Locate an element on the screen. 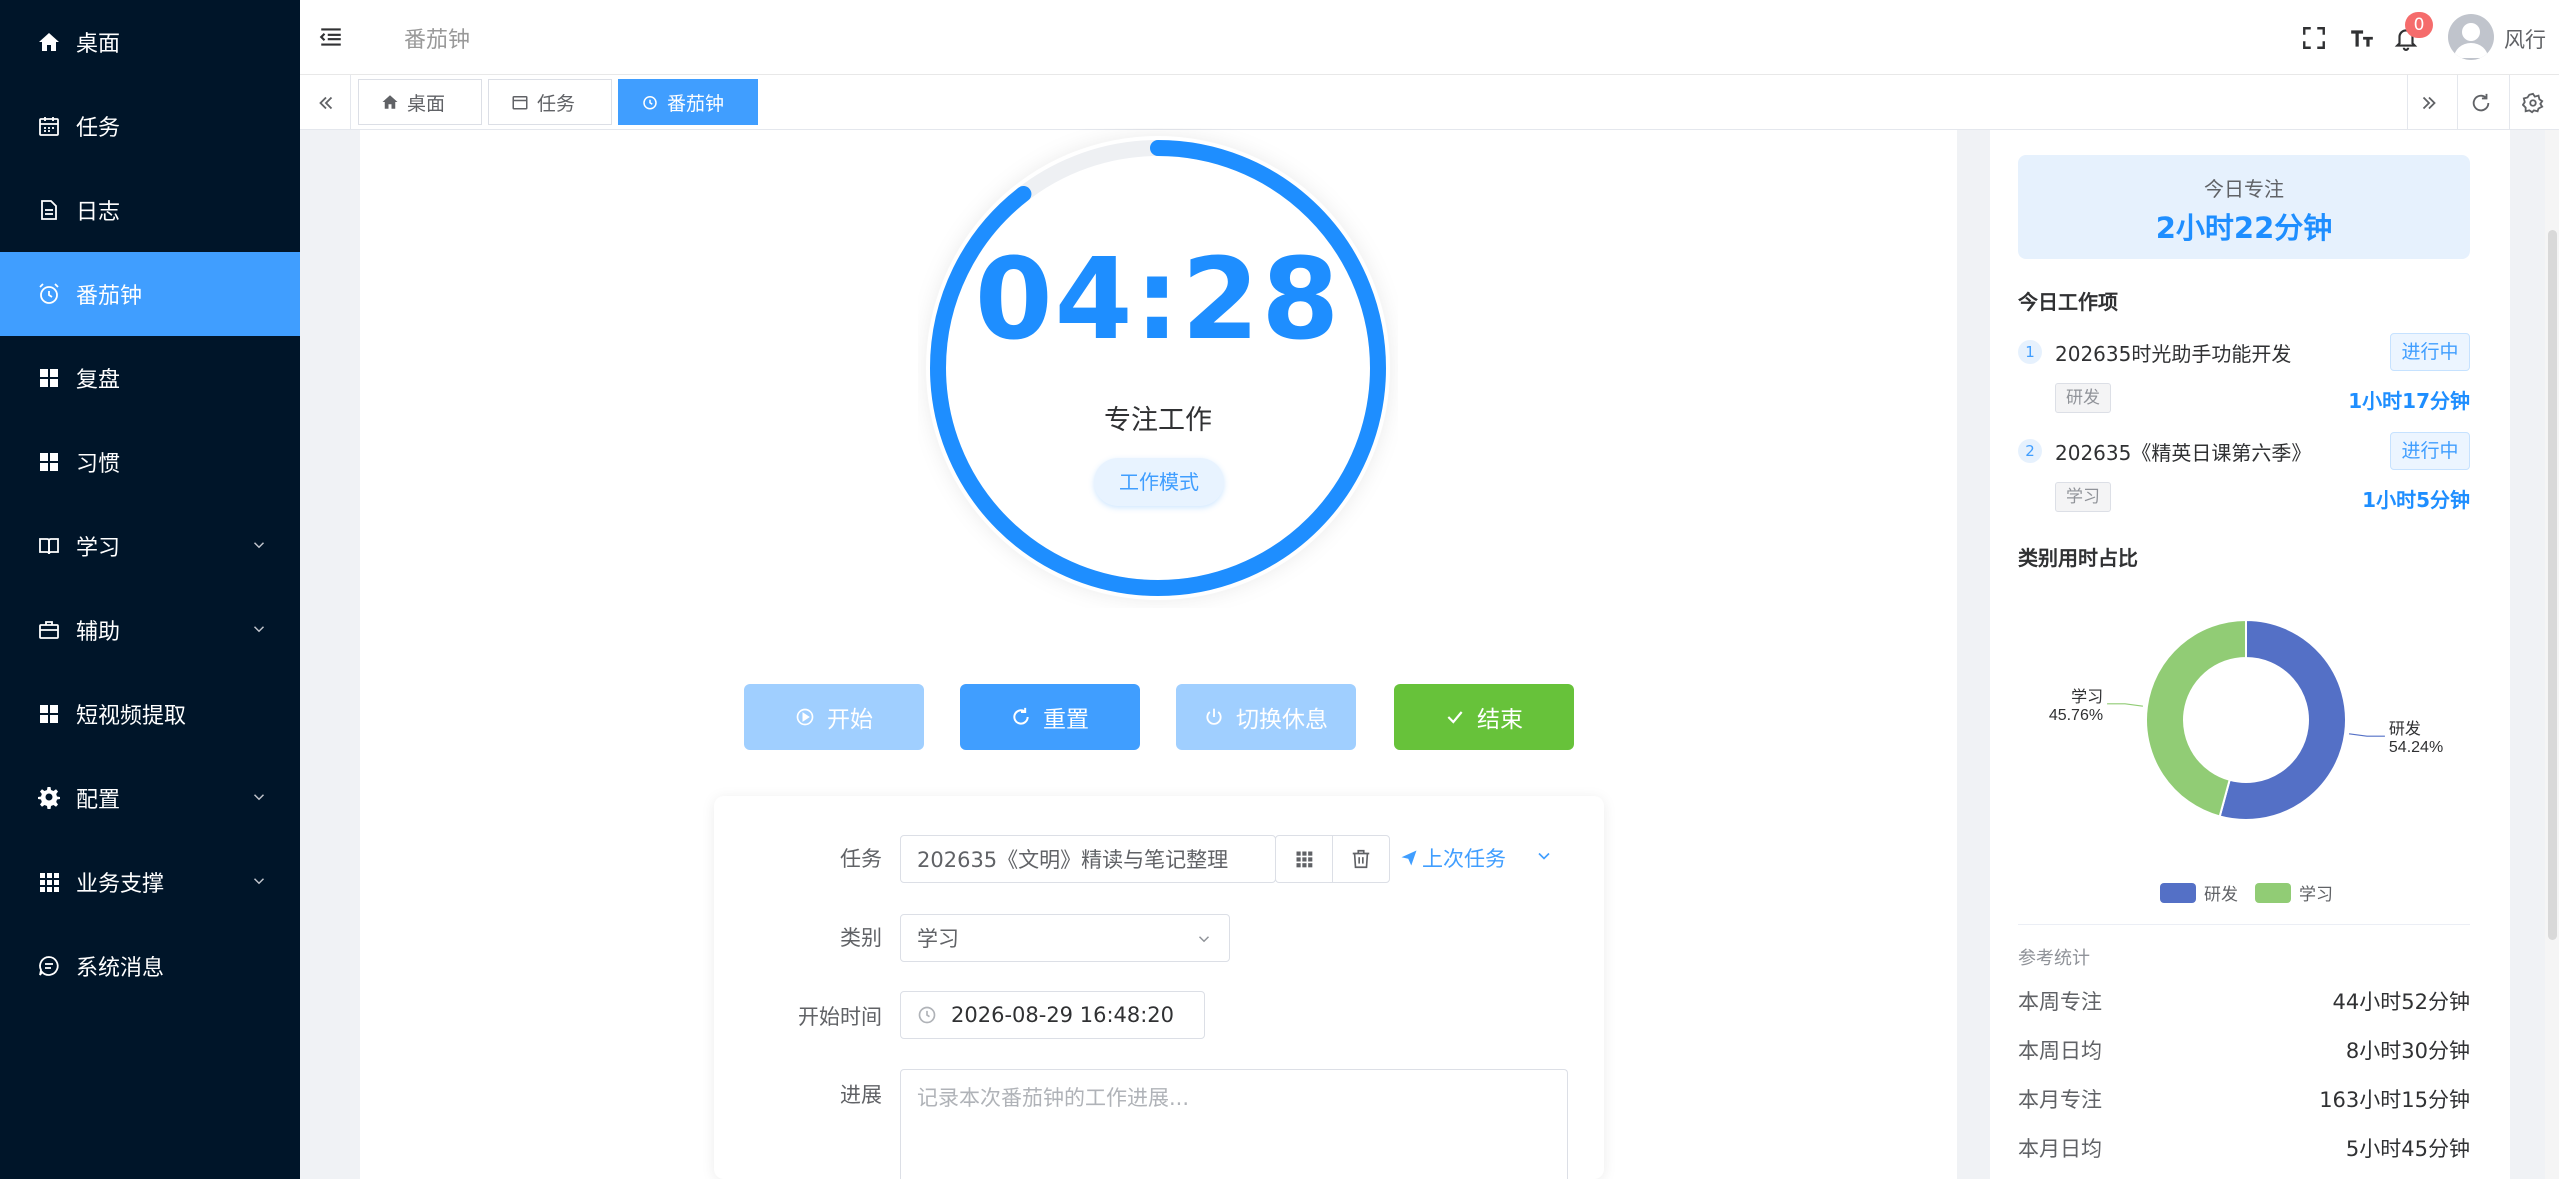  notification-badge: 0 is located at coordinates (2419, 25).